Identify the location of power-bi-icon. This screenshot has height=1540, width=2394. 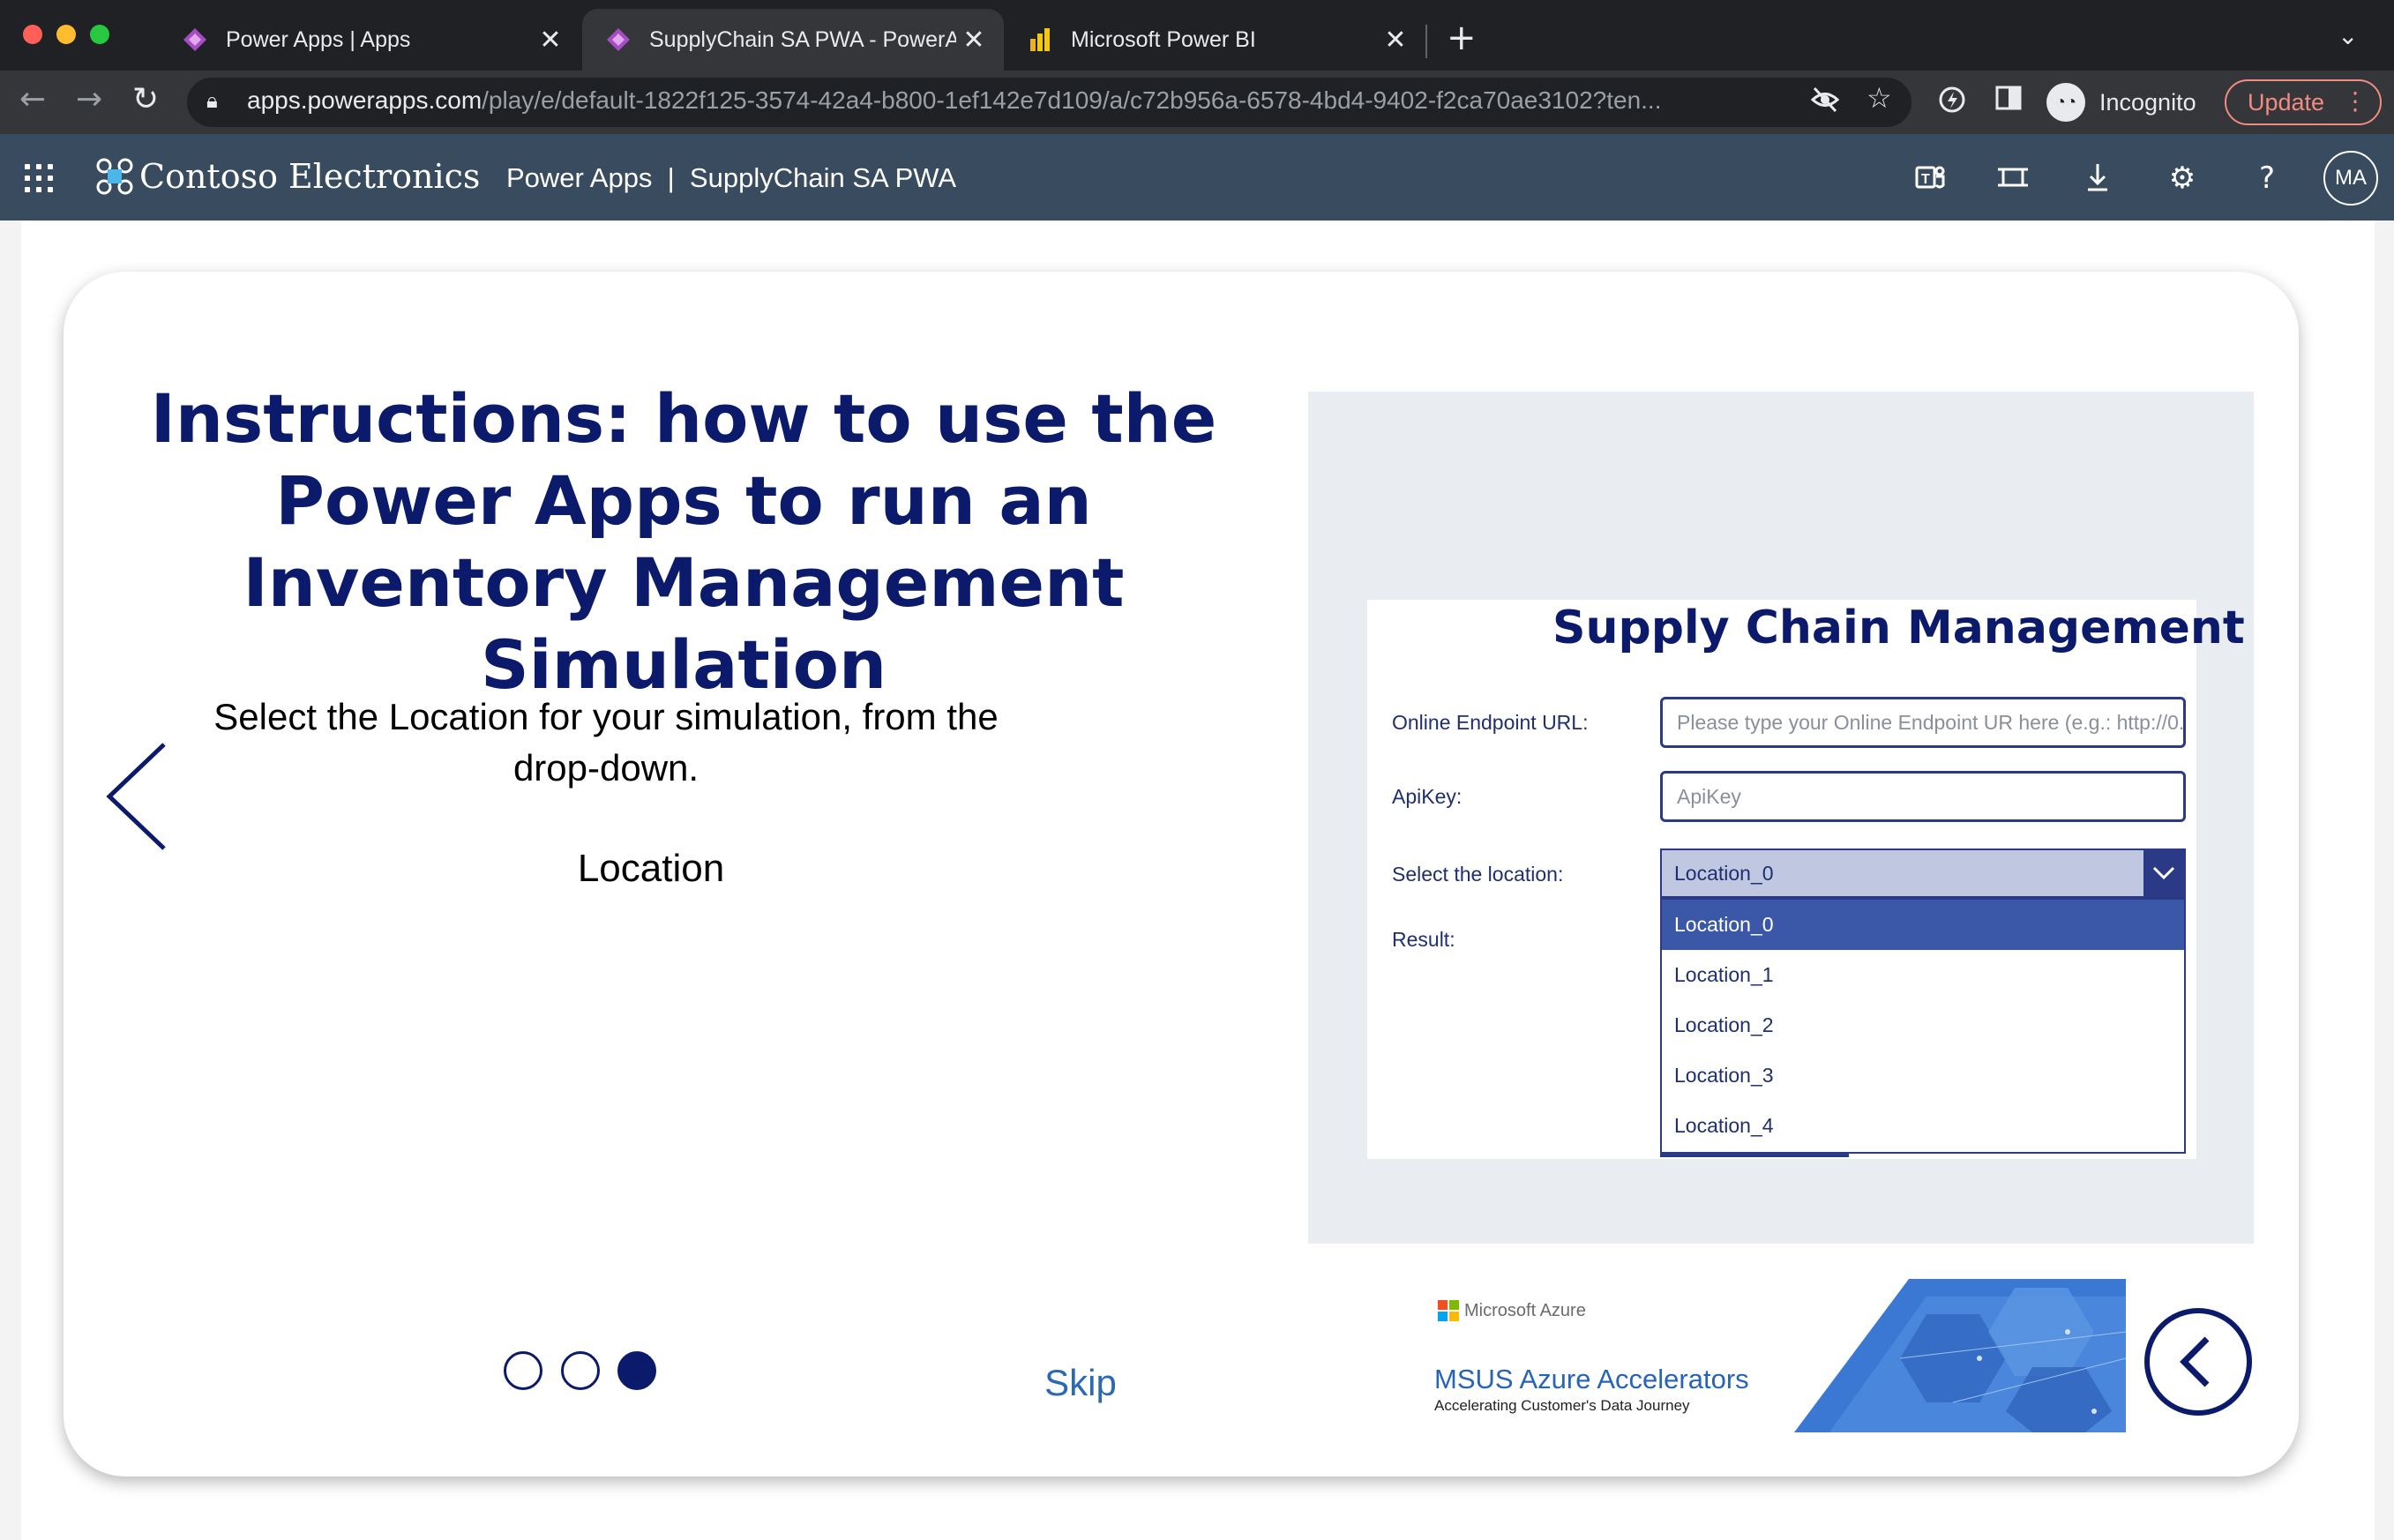
(1040, 39).